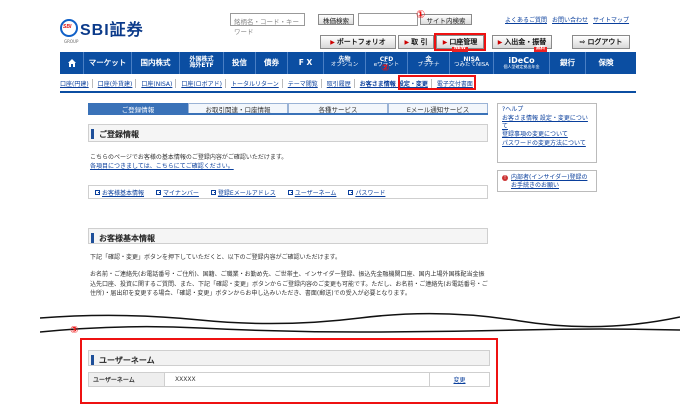 The height and width of the screenshot is (410, 700). I want to click on anchor-username: ユーザーネーム, so click(311, 192).